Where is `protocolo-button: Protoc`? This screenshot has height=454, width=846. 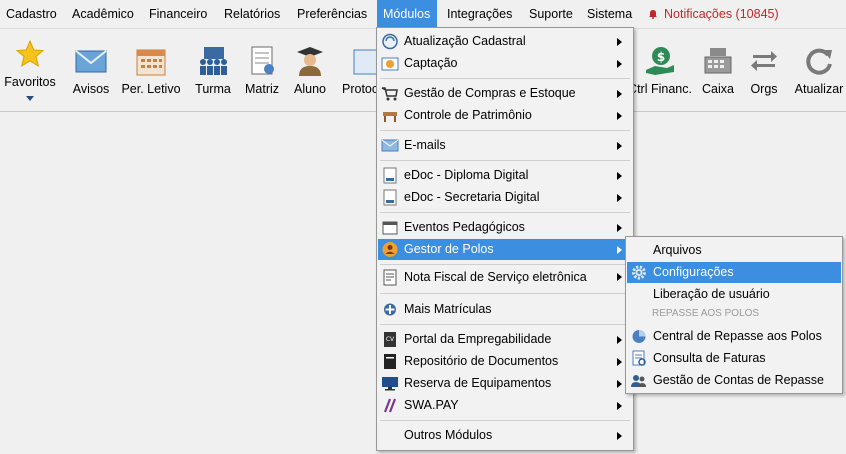
protocolo-button: Protoc is located at coordinates (360, 70).